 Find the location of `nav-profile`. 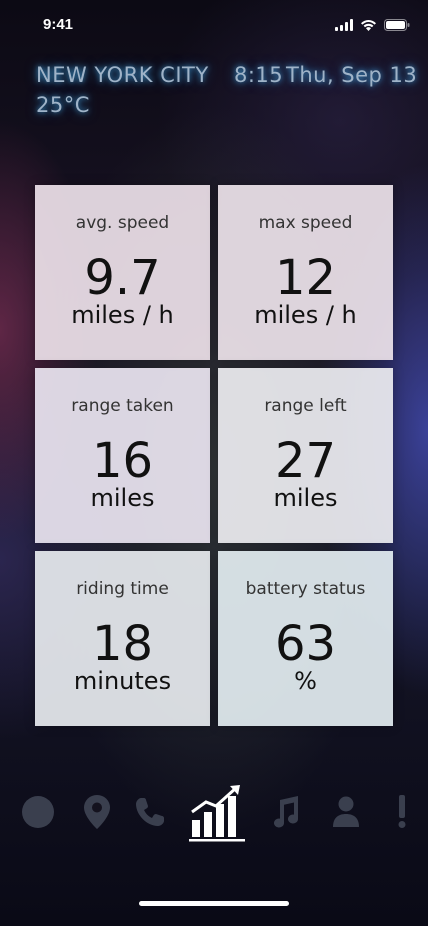

nav-profile is located at coordinates (346, 814).